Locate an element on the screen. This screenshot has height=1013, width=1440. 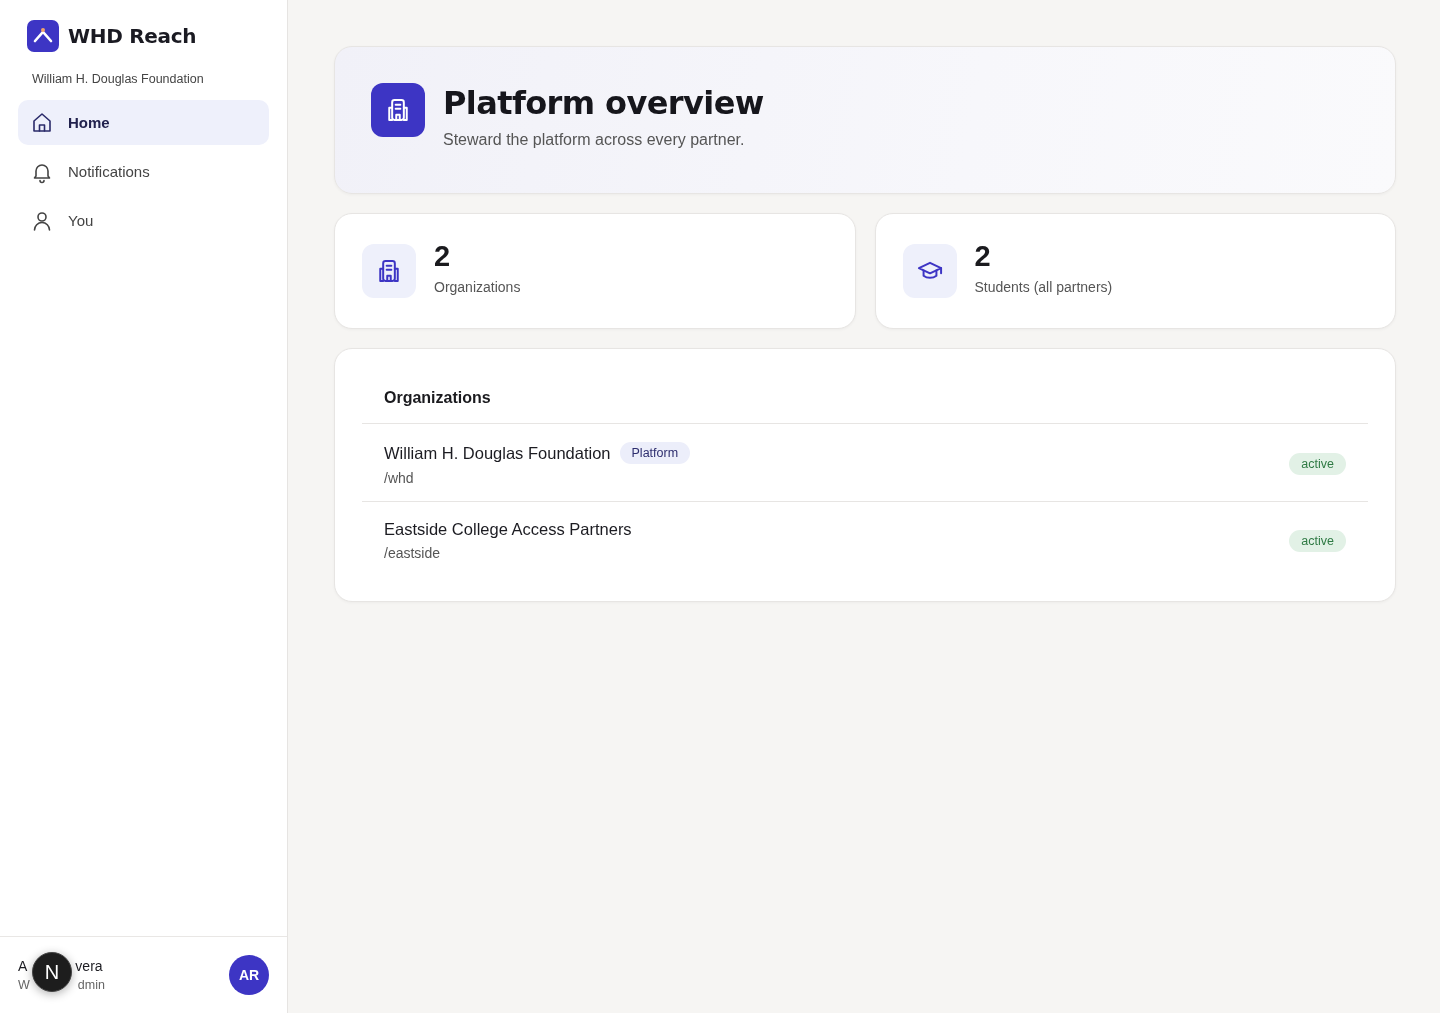
organization-tag: Platform is located at coordinates (655, 453).